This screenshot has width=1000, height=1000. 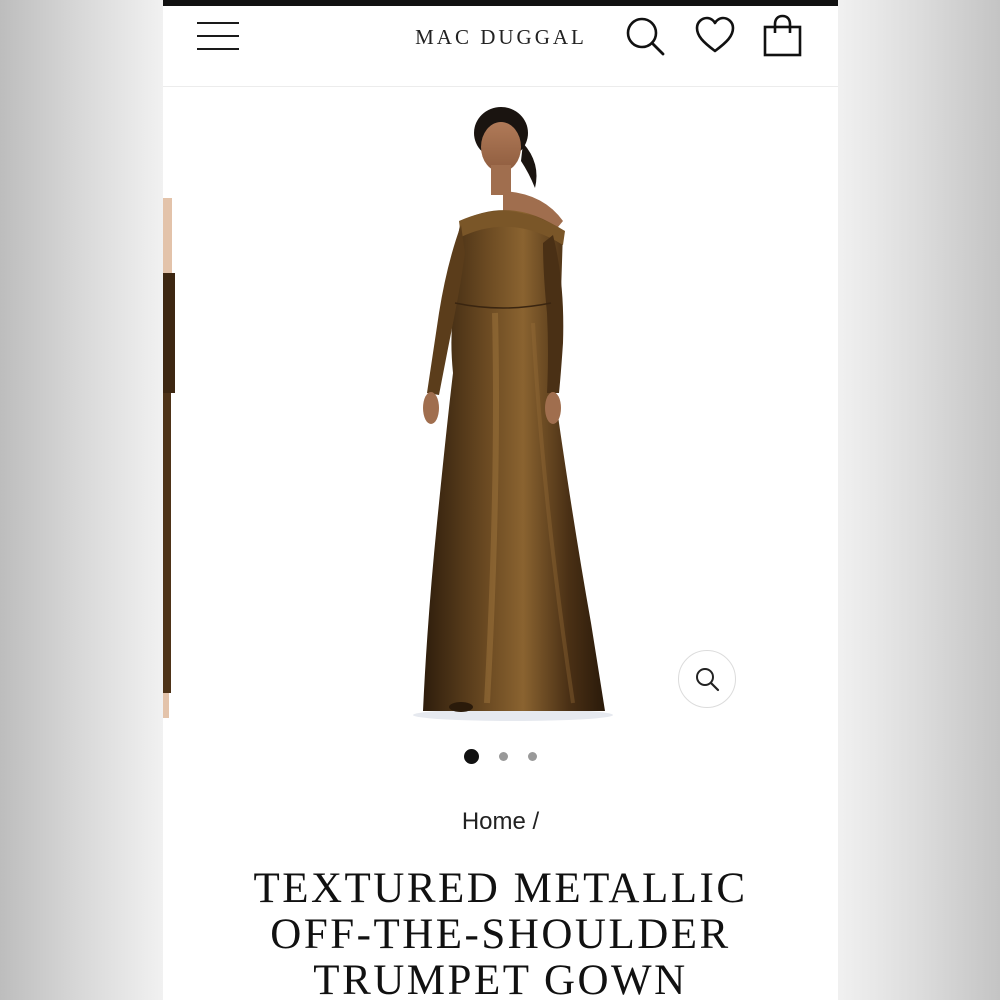 I want to click on site-header: MAC DUGGAL, so click(x=500, y=46).